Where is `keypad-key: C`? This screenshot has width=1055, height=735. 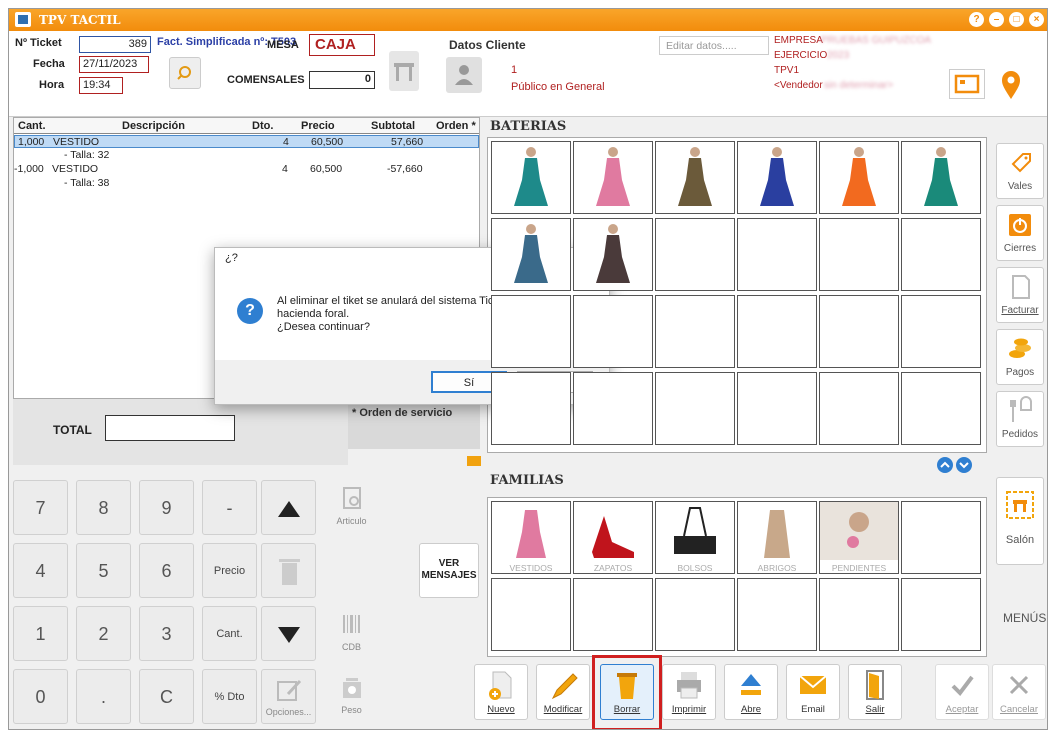
keypad-key: C is located at coordinates (166, 696).